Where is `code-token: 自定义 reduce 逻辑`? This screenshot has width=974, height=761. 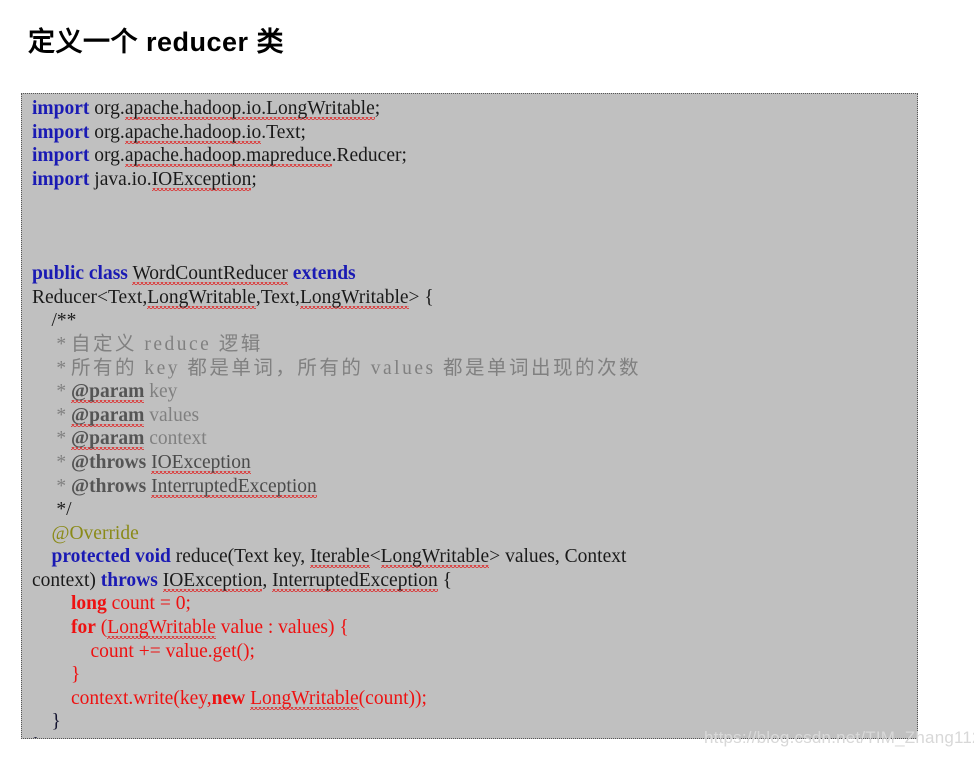 code-token: 自定义 reduce 逻辑 is located at coordinates (167, 344).